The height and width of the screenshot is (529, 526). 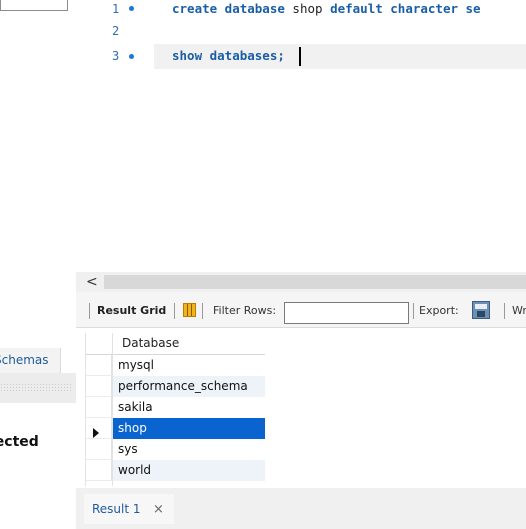 What do you see at coordinates (36, 388) in the screenshot?
I see `splitter-grip` at bounding box center [36, 388].